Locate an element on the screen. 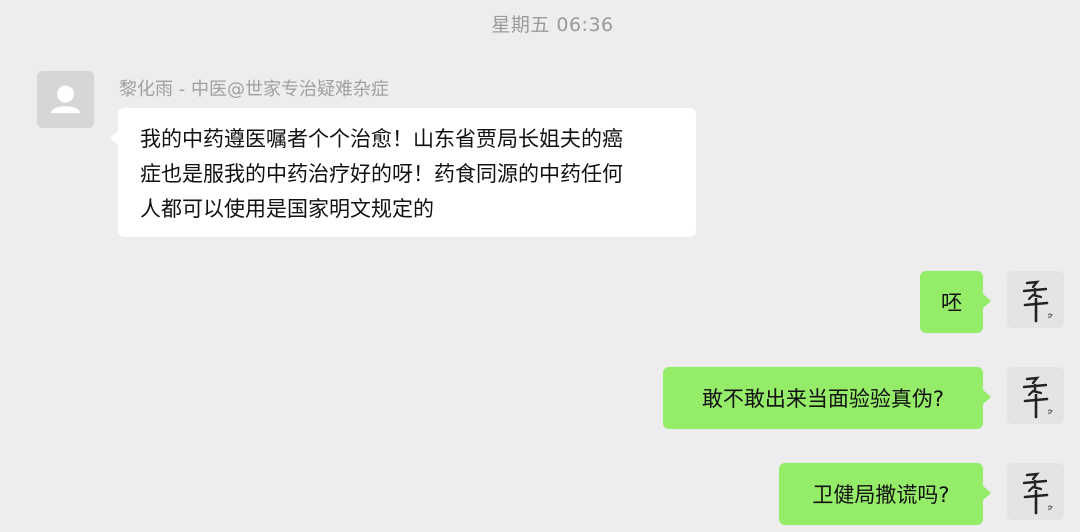 The width and height of the screenshot is (1080, 532). sender-name: 黎化雨 - 中医@世家专治疑难杂症 is located at coordinates (254, 89).